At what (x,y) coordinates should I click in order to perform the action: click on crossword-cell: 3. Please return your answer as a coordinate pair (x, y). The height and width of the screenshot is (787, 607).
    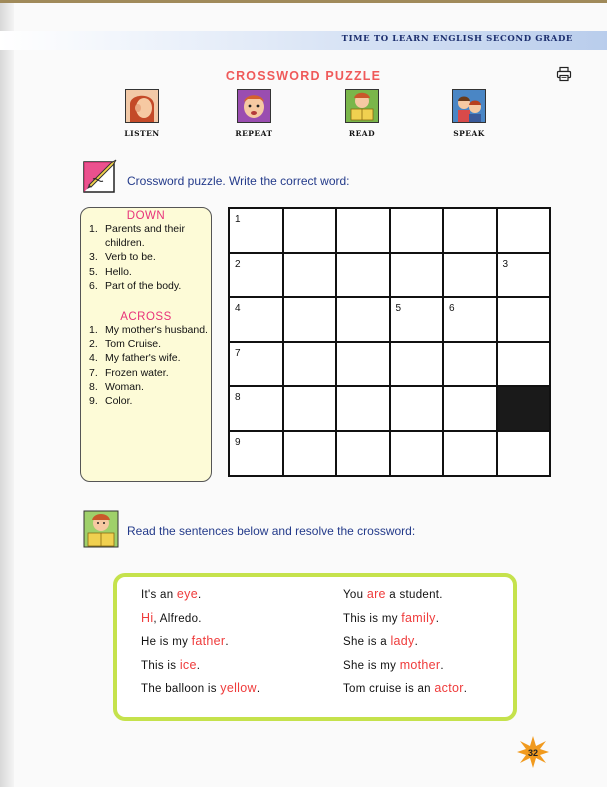
    Looking at the image, I should click on (524, 276).